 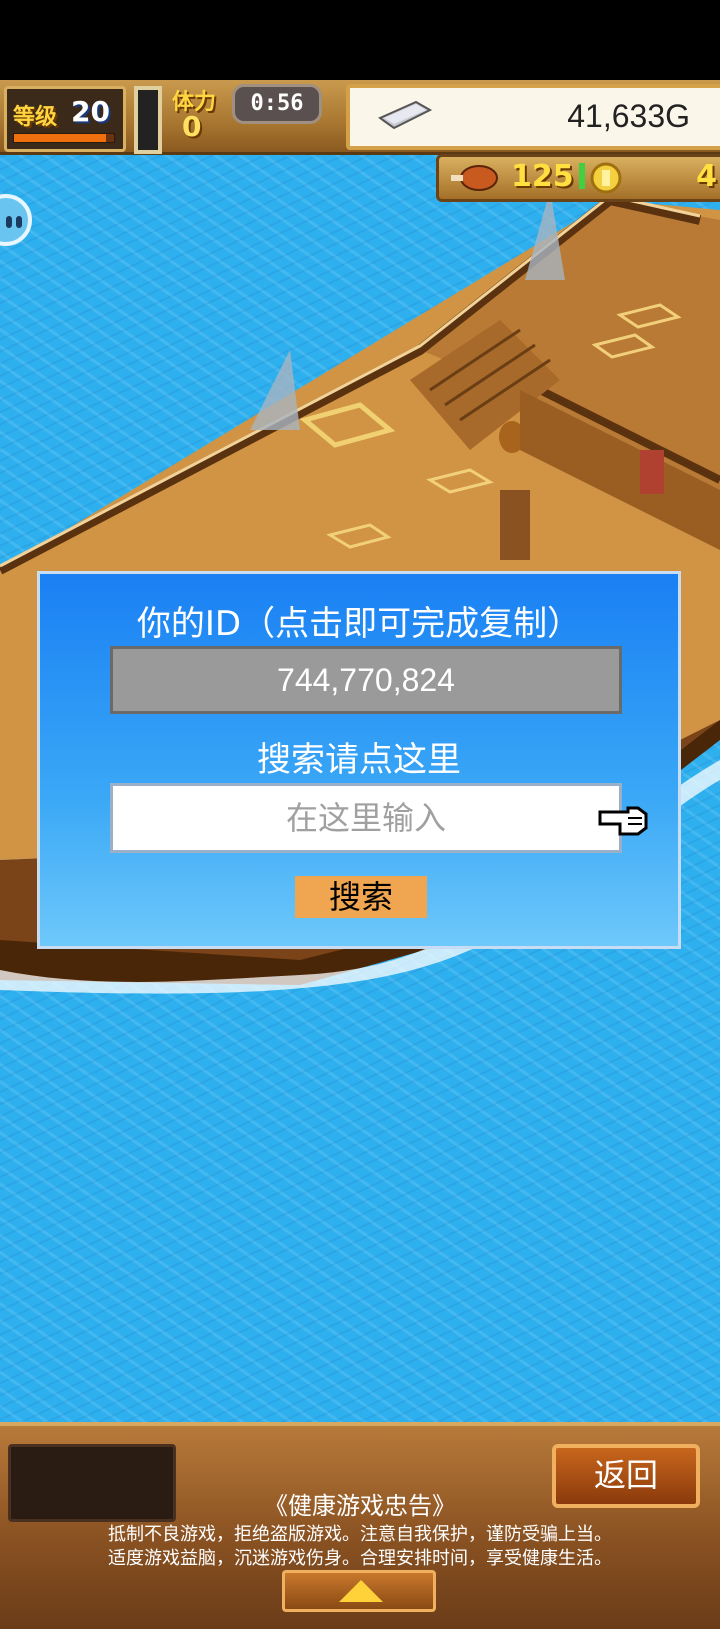 I want to click on user-id-copy-box: 744,770,824, so click(x=366, y=680).